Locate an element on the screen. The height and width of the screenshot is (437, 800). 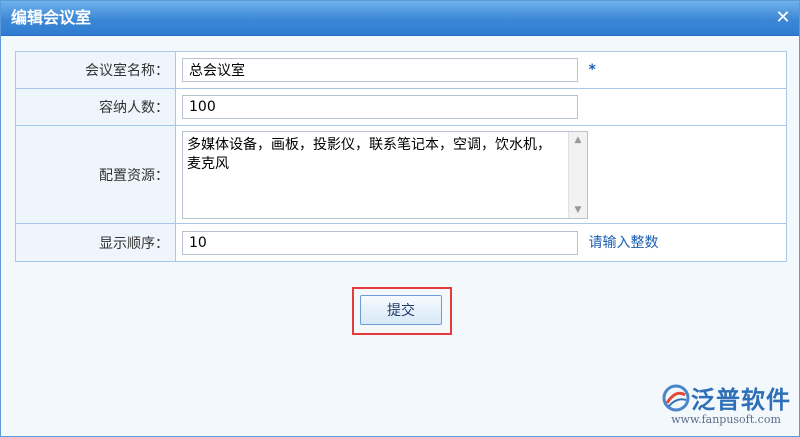
brand-logo: 泛普软件 www.fanpusoft.com is located at coordinates (726, 403).